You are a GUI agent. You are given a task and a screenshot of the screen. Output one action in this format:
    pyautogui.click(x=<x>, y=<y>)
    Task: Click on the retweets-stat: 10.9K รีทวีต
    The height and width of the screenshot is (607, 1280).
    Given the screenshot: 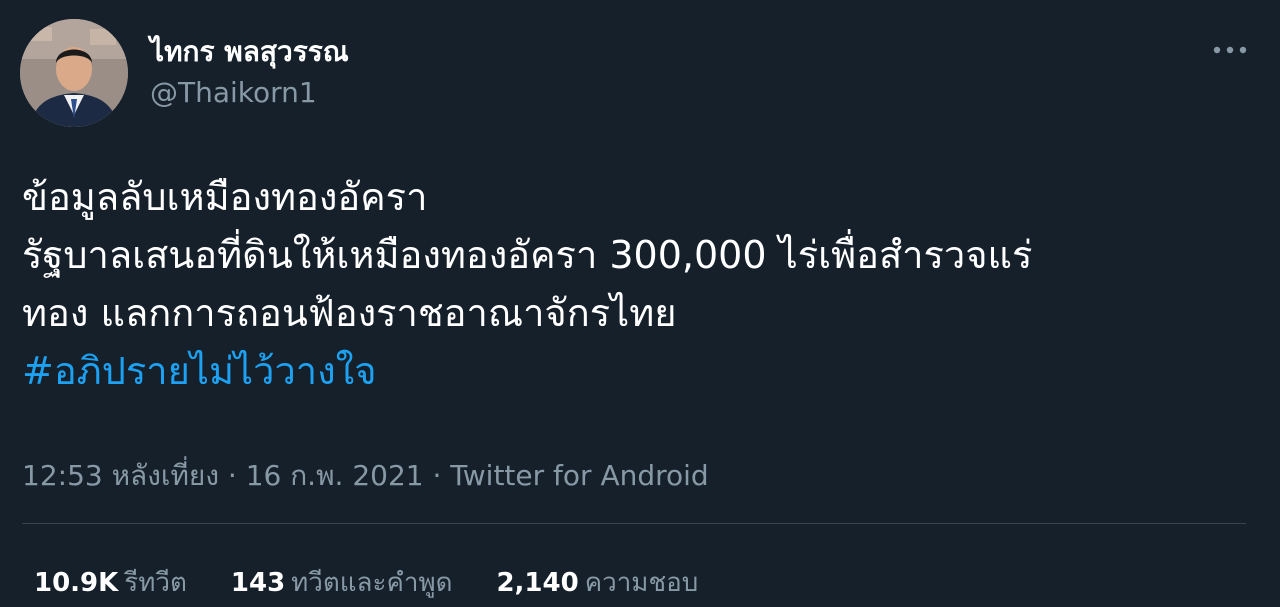 What is the action you would take?
    pyautogui.click(x=110, y=582)
    